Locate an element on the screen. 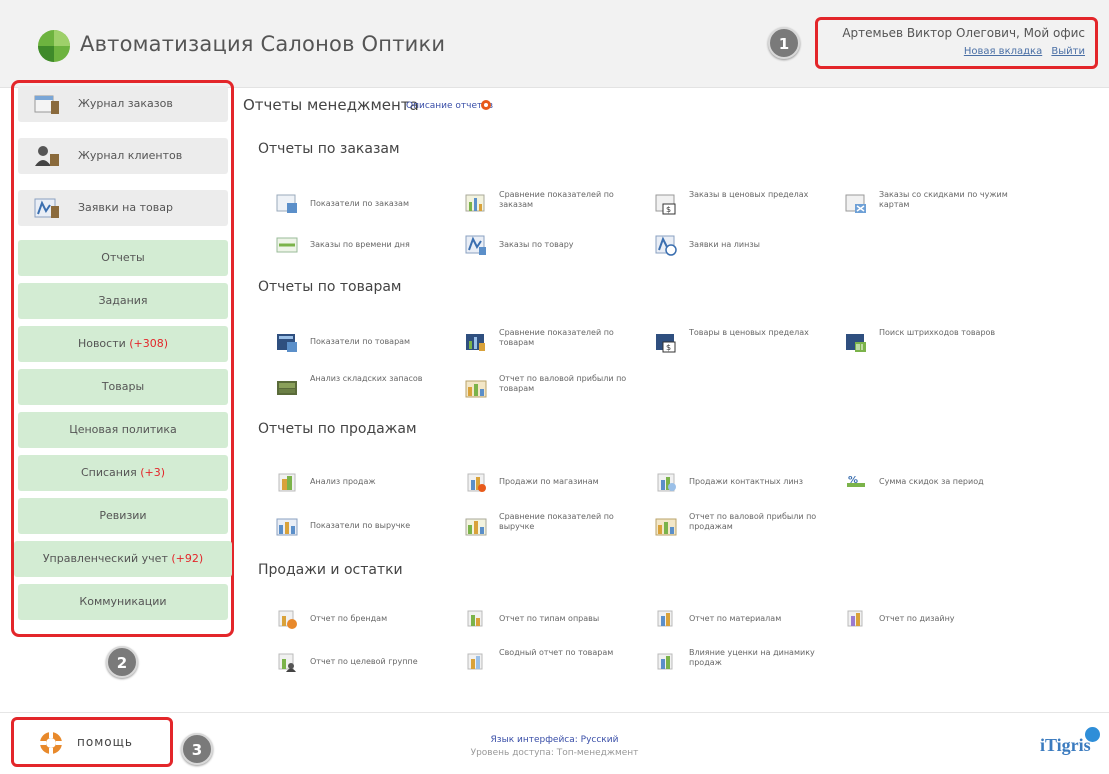  report-target-group-icon is located at coordinates (287, 662).